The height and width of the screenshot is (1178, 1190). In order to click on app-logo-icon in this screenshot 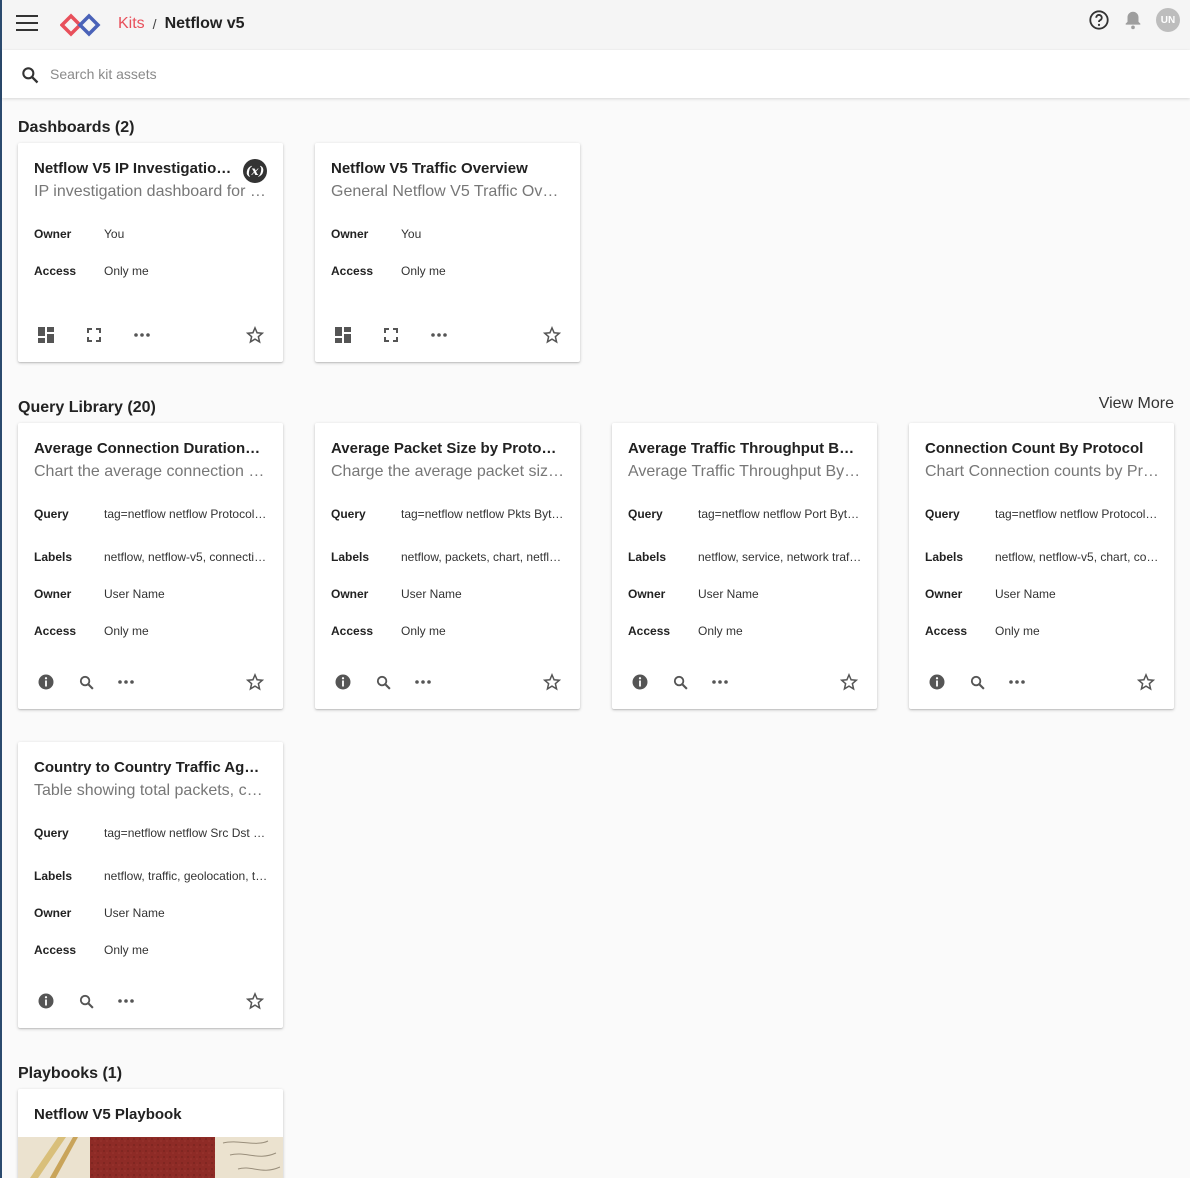, I will do `click(81, 25)`.